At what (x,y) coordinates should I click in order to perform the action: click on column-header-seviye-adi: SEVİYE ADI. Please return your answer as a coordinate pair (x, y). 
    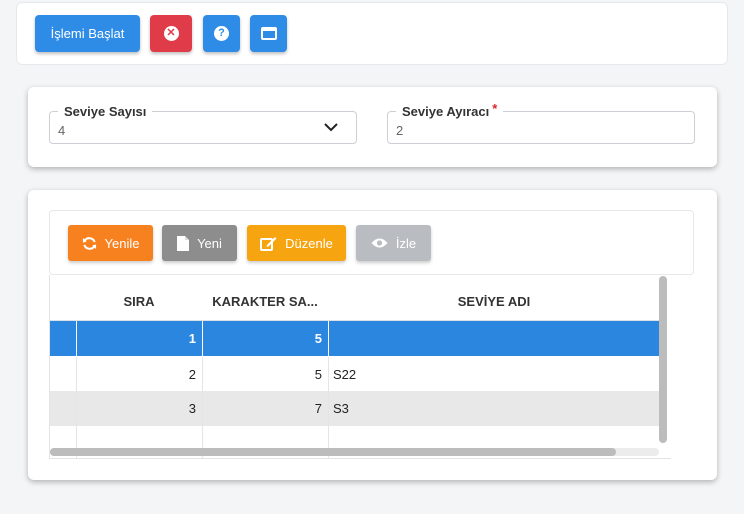
    Looking at the image, I should click on (494, 301).